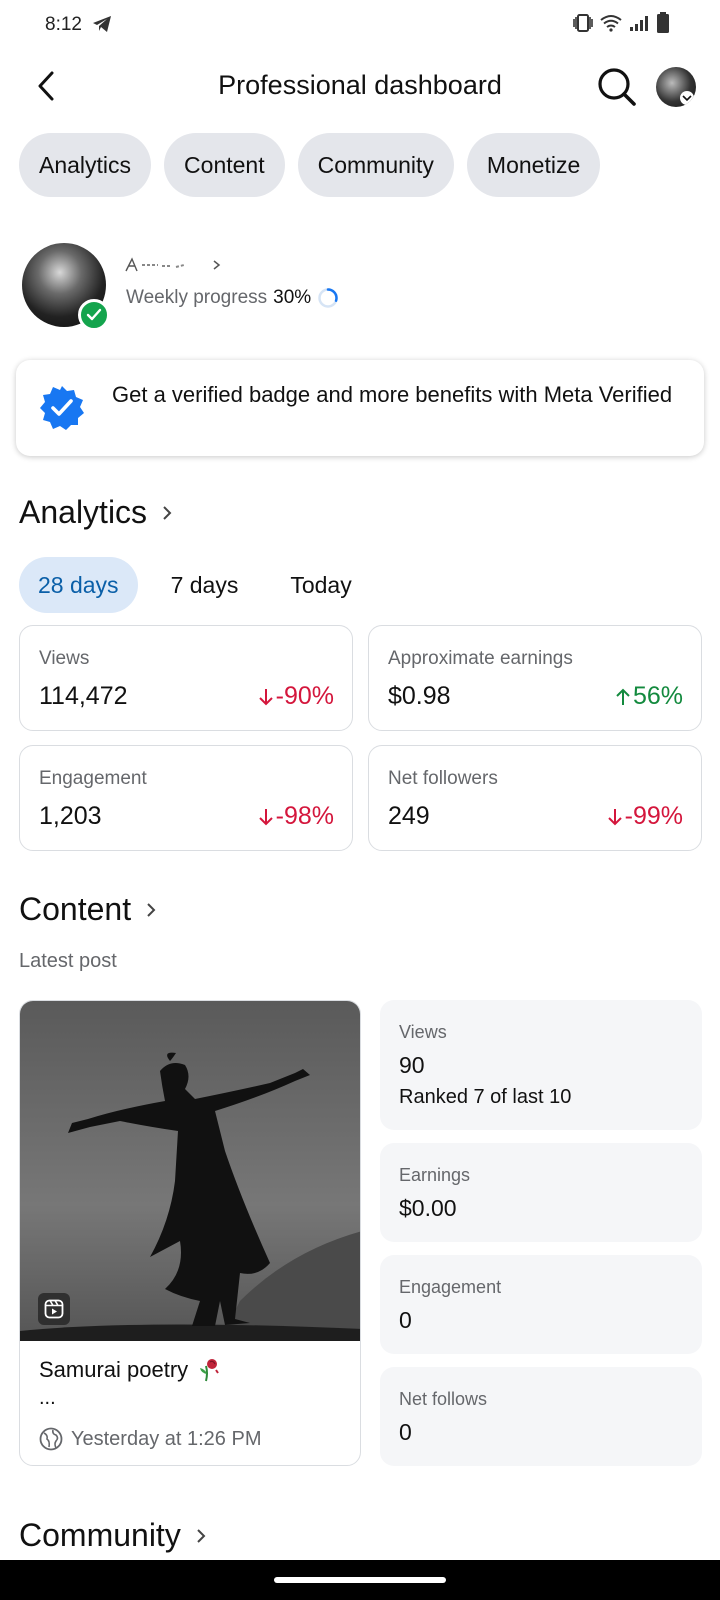  What do you see at coordinates (83, 696) in the screenshot?
I see `stat-value: 114,472` at bounding box center [83, 696].